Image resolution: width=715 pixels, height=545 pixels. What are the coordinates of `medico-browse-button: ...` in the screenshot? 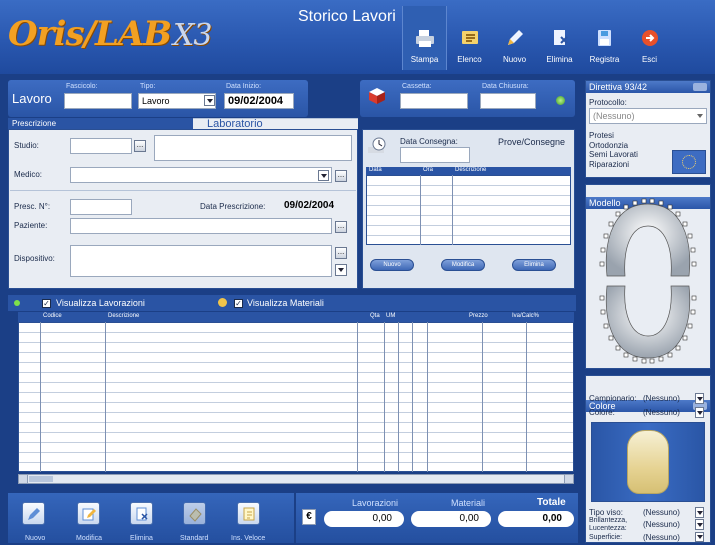 It's located at (341, 176).